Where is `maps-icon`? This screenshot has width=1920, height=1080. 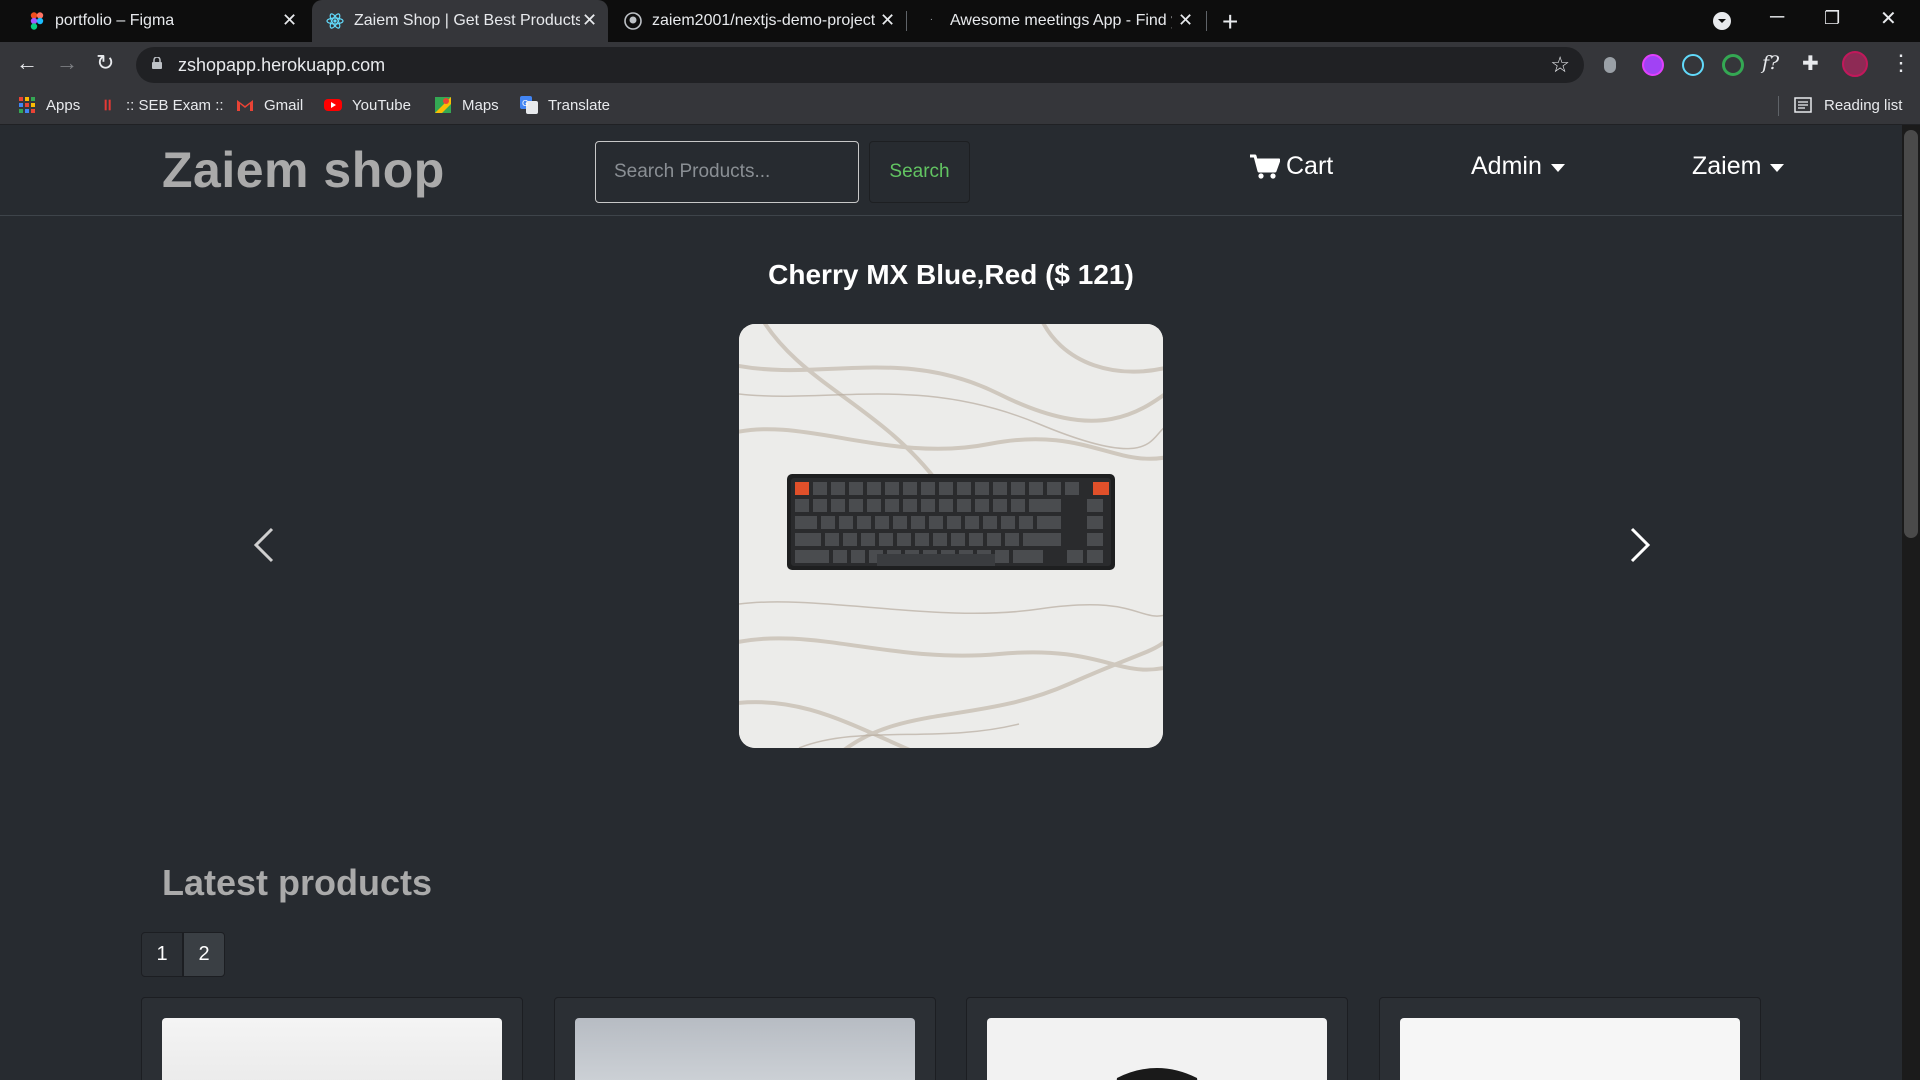
maps-icon is located at coordinates (443, 105).